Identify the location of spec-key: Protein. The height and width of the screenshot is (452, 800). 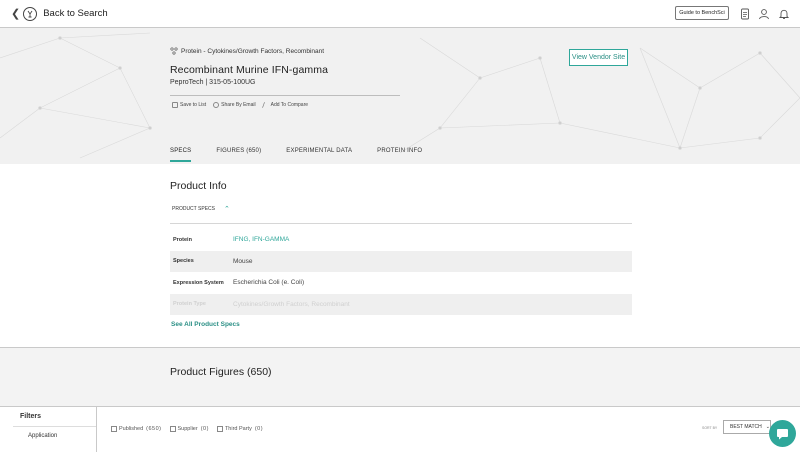
(182, 239).